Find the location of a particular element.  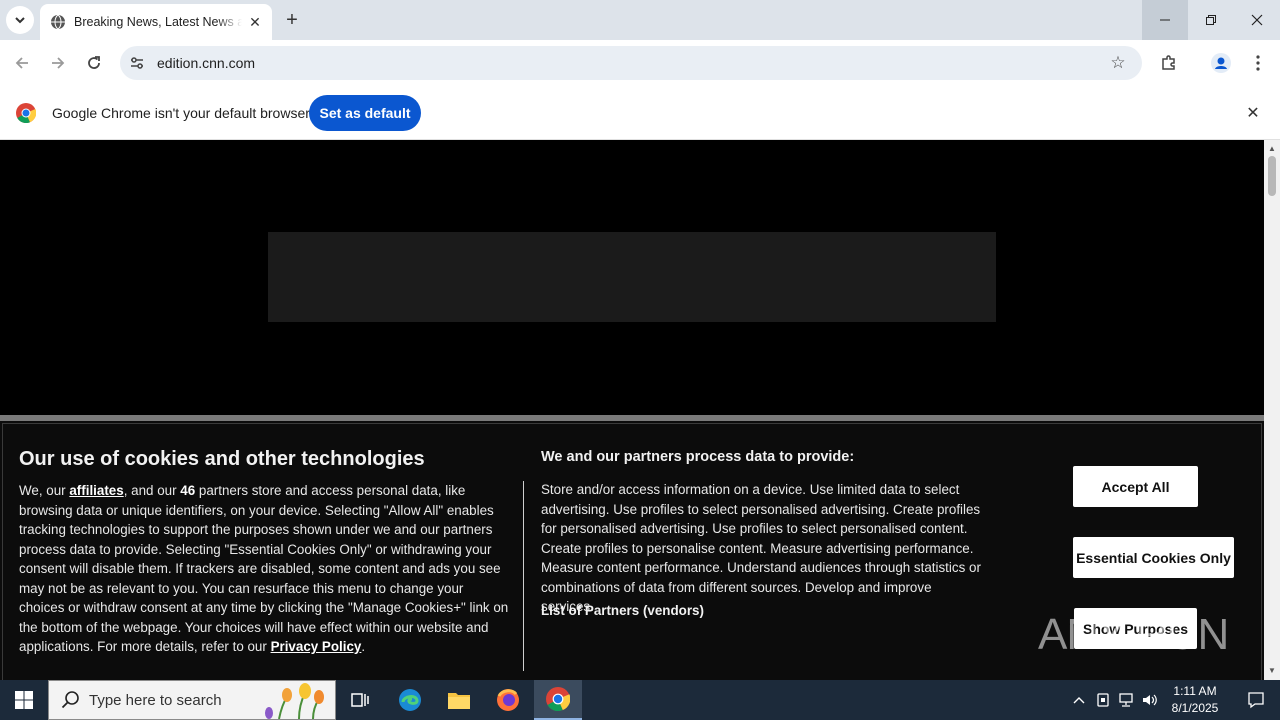

watermark-text: ANY RUN is located at coordinates (1133, 634).